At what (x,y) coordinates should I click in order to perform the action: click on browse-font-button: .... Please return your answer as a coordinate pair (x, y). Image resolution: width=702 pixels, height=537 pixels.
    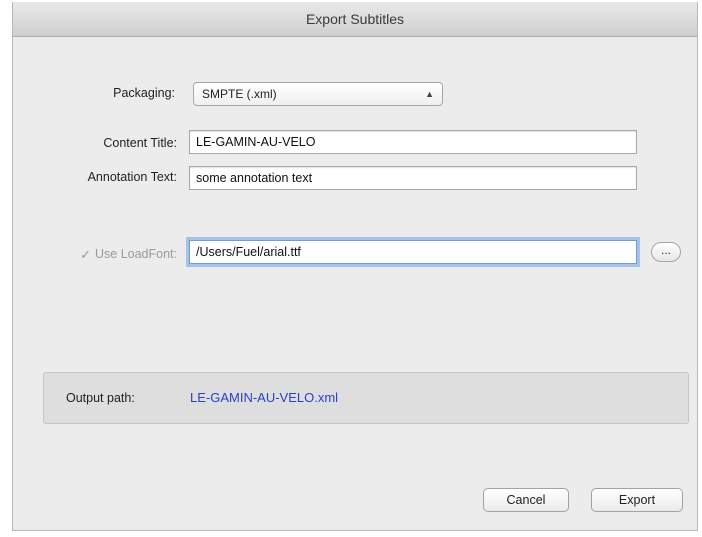
    Looking at the image, I should click on (666, 252).